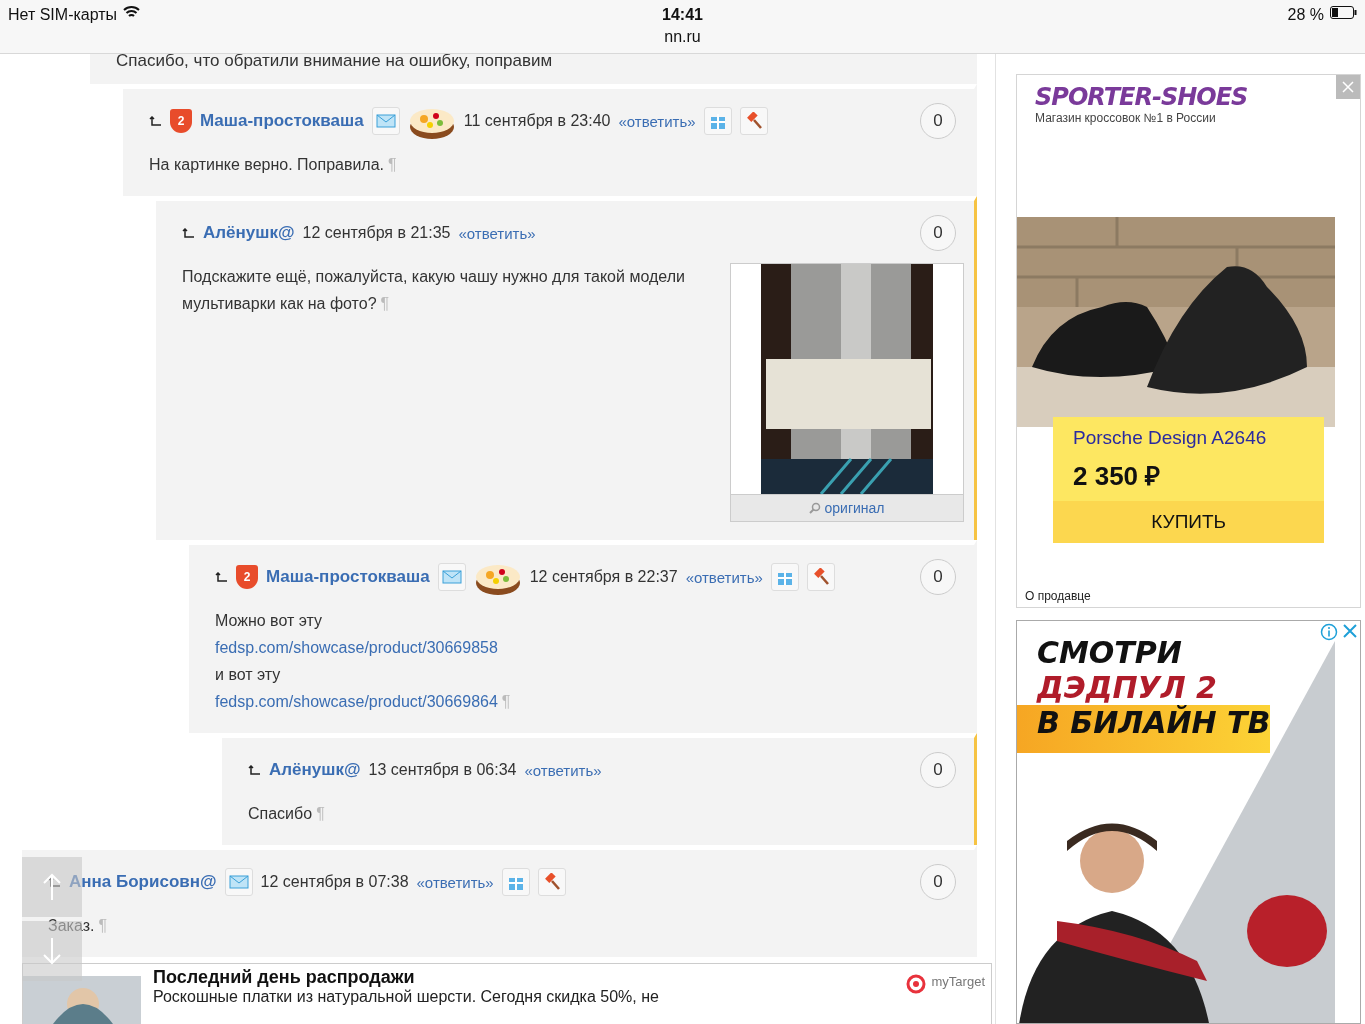 Image resolution: width=1365 pixels, height=1024 pixels. I want to click on movie-title: ДЭДПУЛ 2, so click(1126, 687).